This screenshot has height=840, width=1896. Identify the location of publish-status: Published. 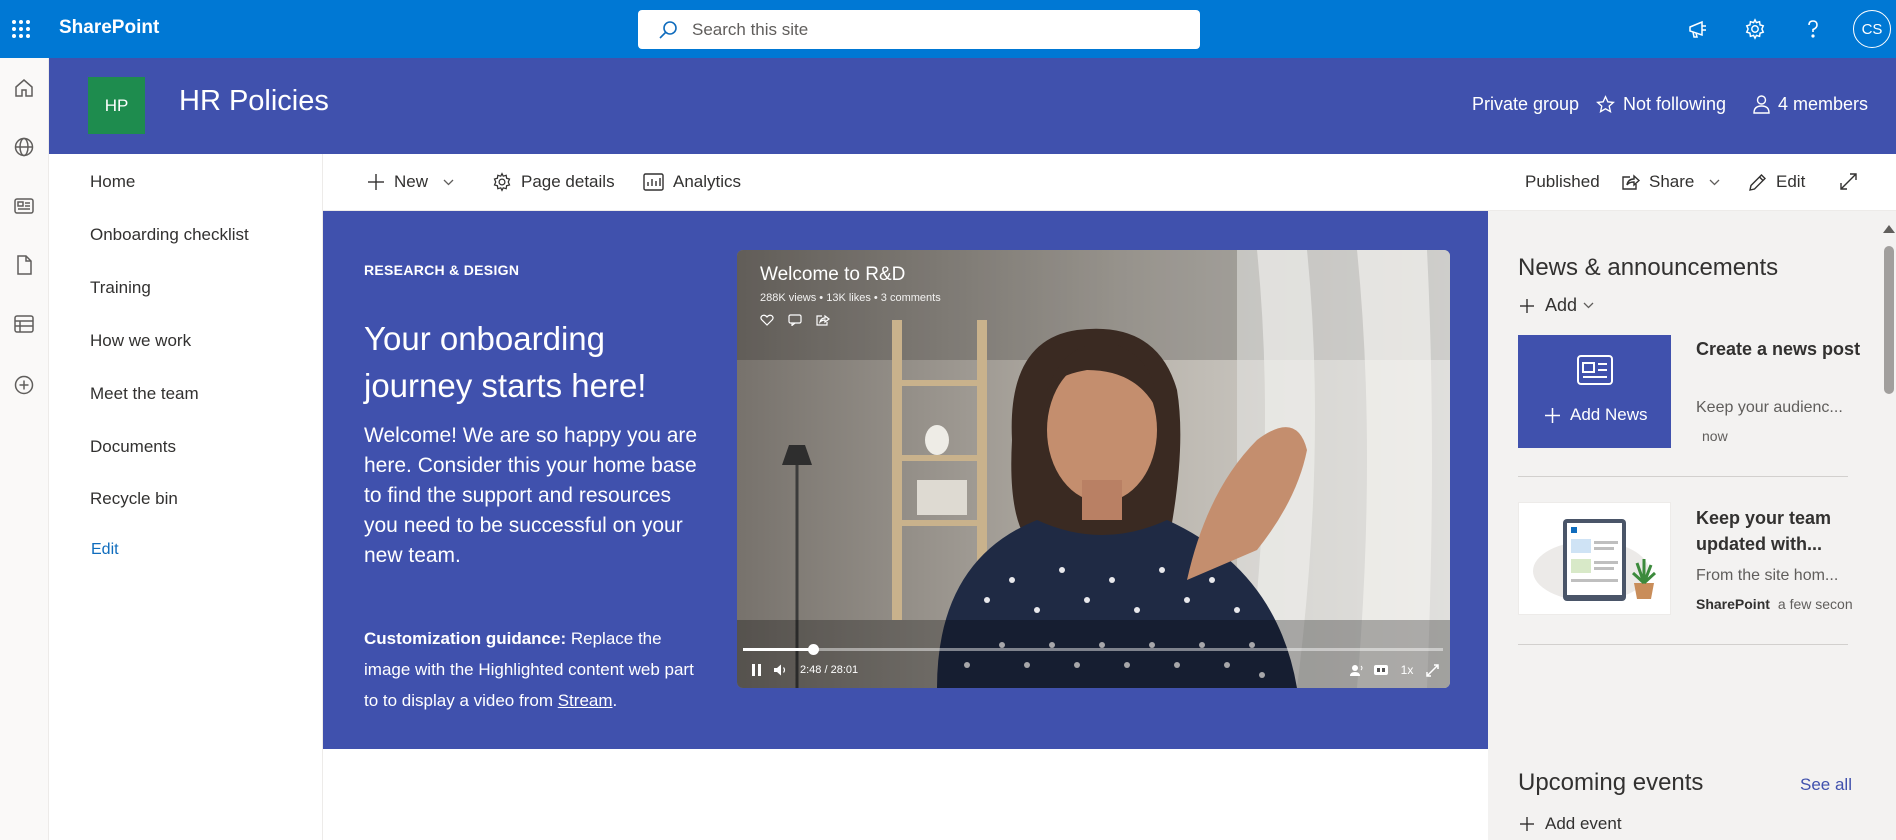
(1562, 181).